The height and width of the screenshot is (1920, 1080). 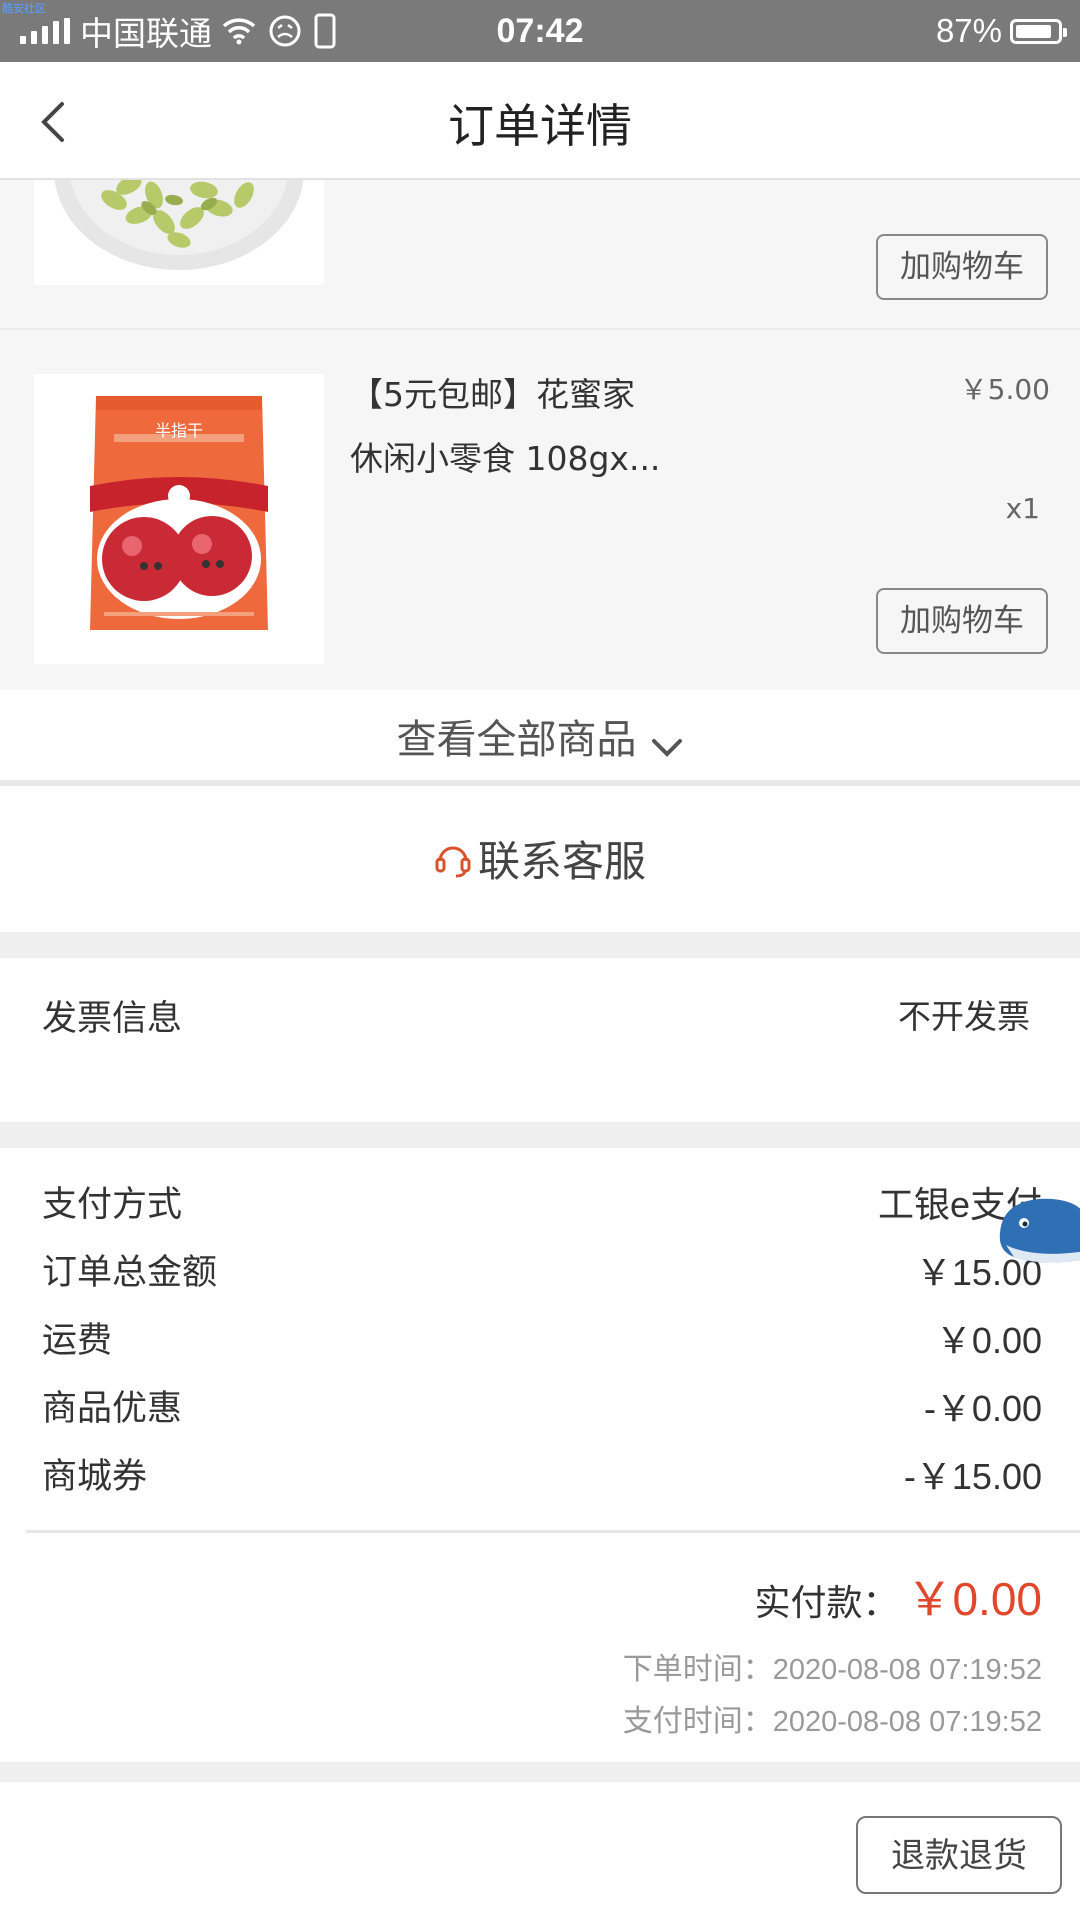 What do you see at coordinates (561, 861) in the screenshot?
I see `contact-service-label: 联系客服` at bounding box center [561, 861].